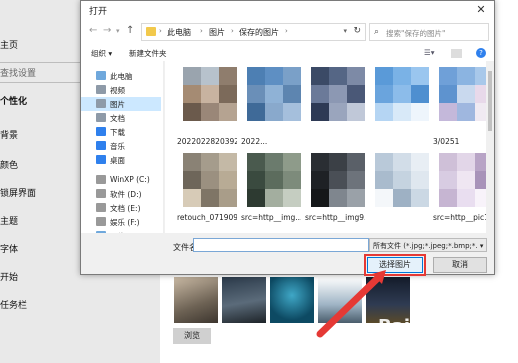  What do you see at coordinates (148, 53) in the screenshot?
I see `new-folder-button: 新建文件夹` at bounding box center [148, 53].